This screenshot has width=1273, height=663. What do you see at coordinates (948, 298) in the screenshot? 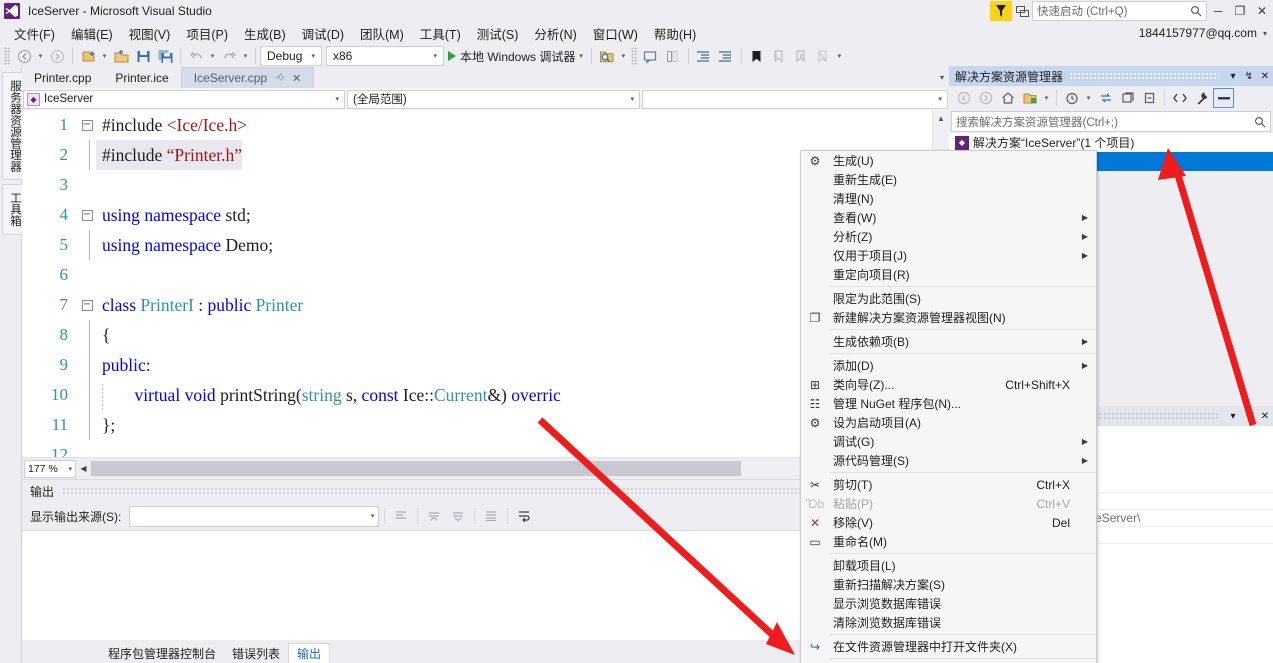
I see `context-menu-item: 限定为此范围(S)` at bounding box center [948, 298].